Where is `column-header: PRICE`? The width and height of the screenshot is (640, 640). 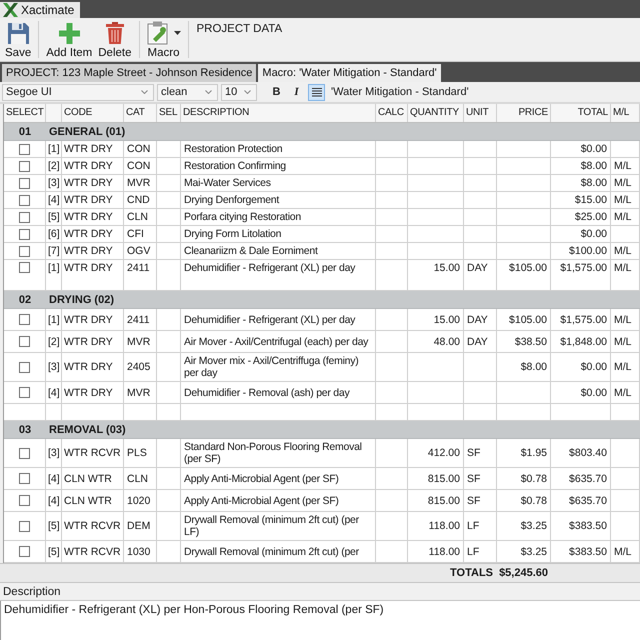
column-header: PRICE is located at coordinates (524, 113).